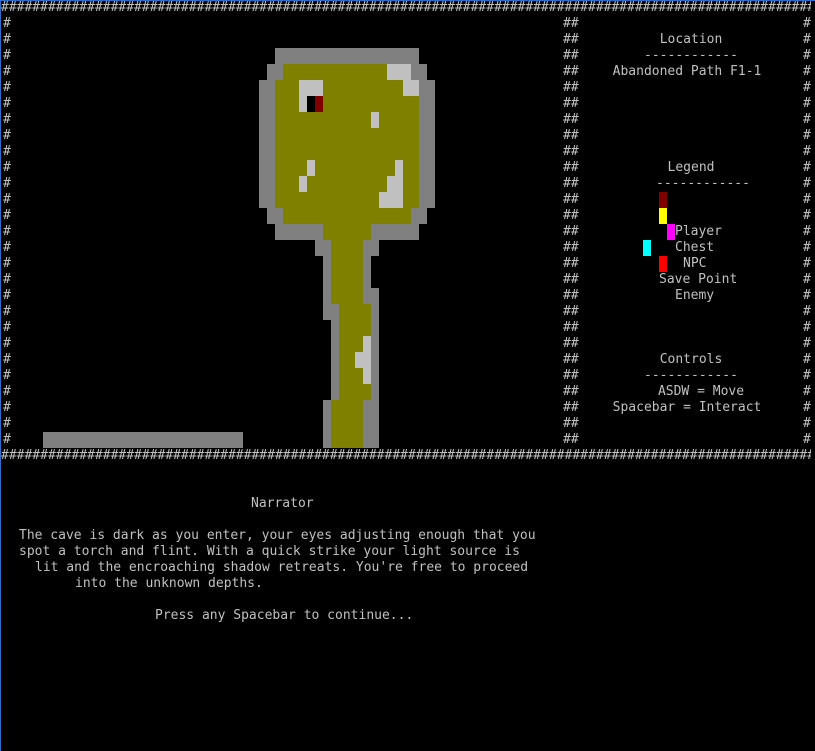 This screenshot has width=815, height=751. Describe the element at coordinates (691, 167) in the screenshot. I see `legend-header: Legend` at that location.